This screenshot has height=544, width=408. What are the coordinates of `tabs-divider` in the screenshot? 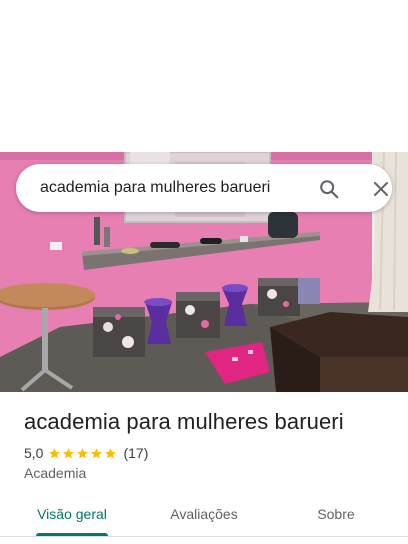 It's located at (204, 536).